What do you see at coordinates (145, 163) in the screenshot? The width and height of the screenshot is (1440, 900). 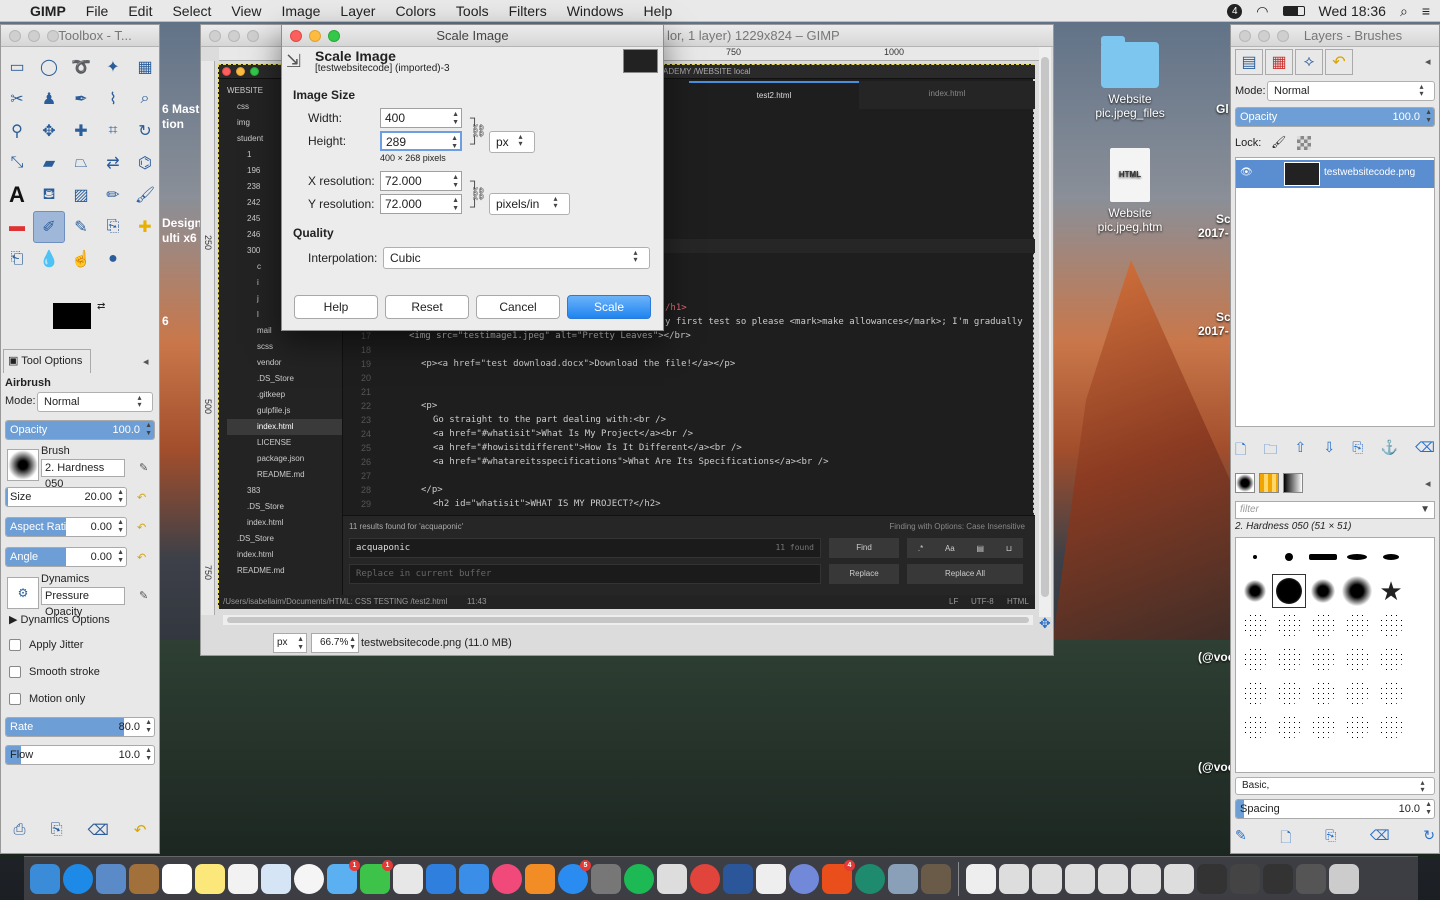 I see `cage-icon: ⌬` at bounding box center [145, 163].